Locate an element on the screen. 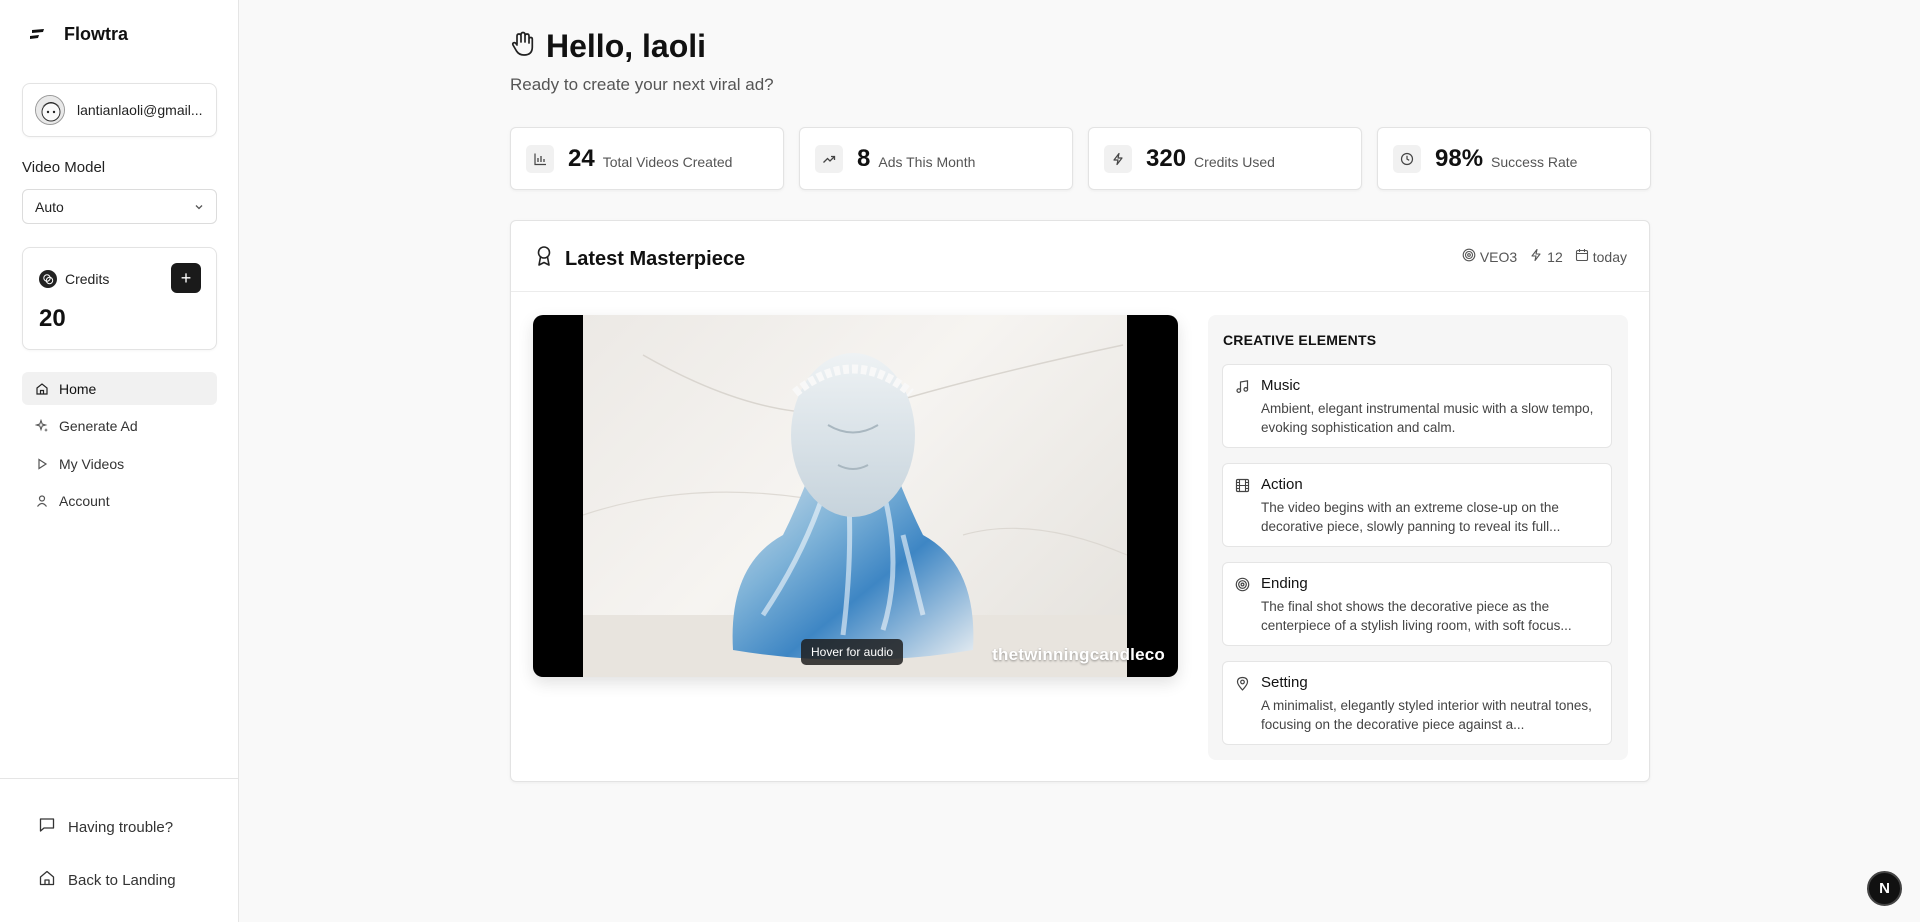 This screenshot has height=922, width=1920. music-icon is located at coordinates (1242, 386).